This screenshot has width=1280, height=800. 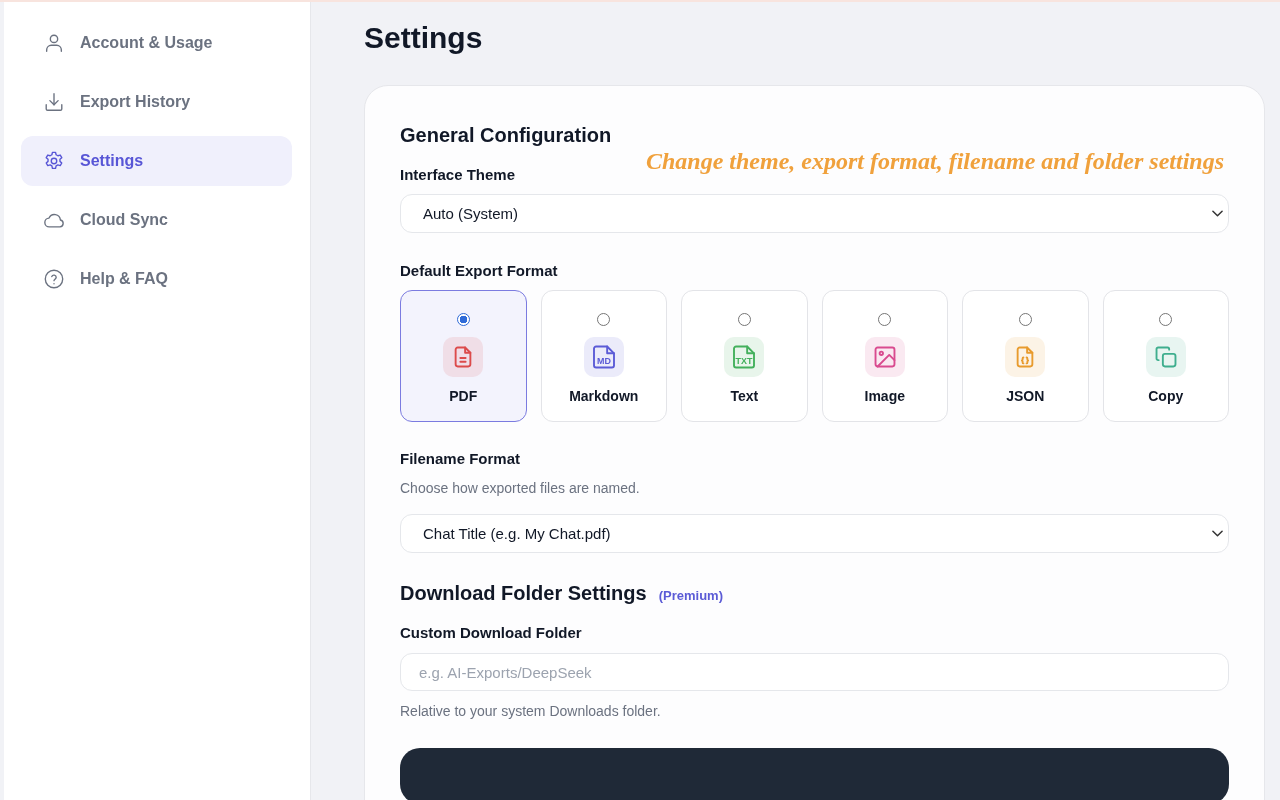 I want to click on sidebar-item: Account & Usage, so click(x=156, y=43).